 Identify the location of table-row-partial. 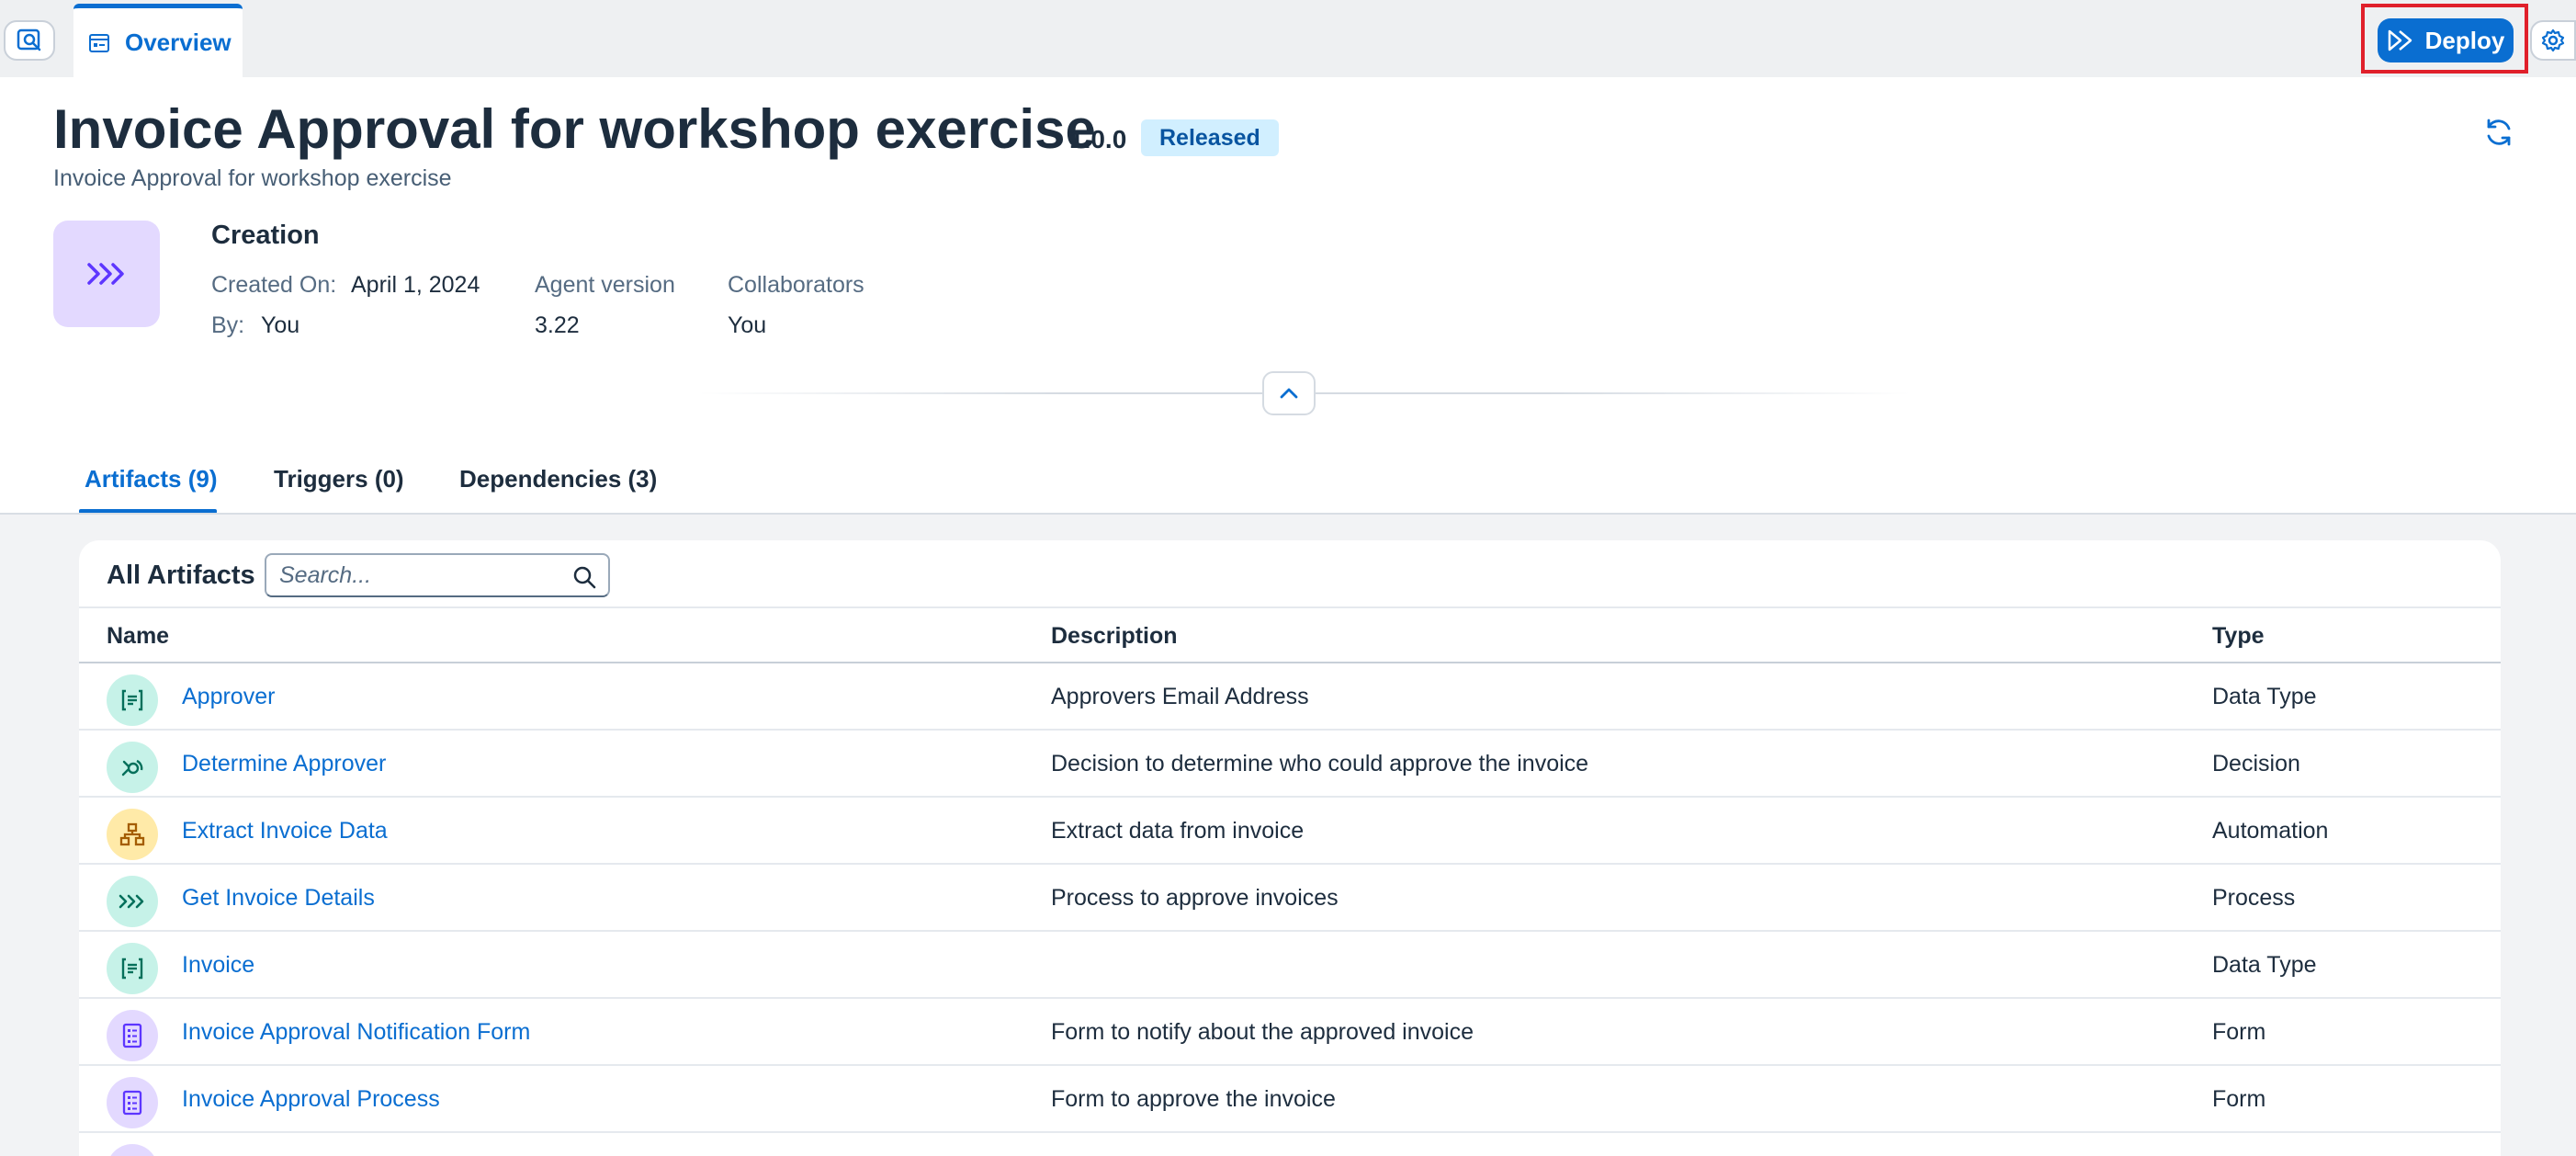
(1290, 1144).